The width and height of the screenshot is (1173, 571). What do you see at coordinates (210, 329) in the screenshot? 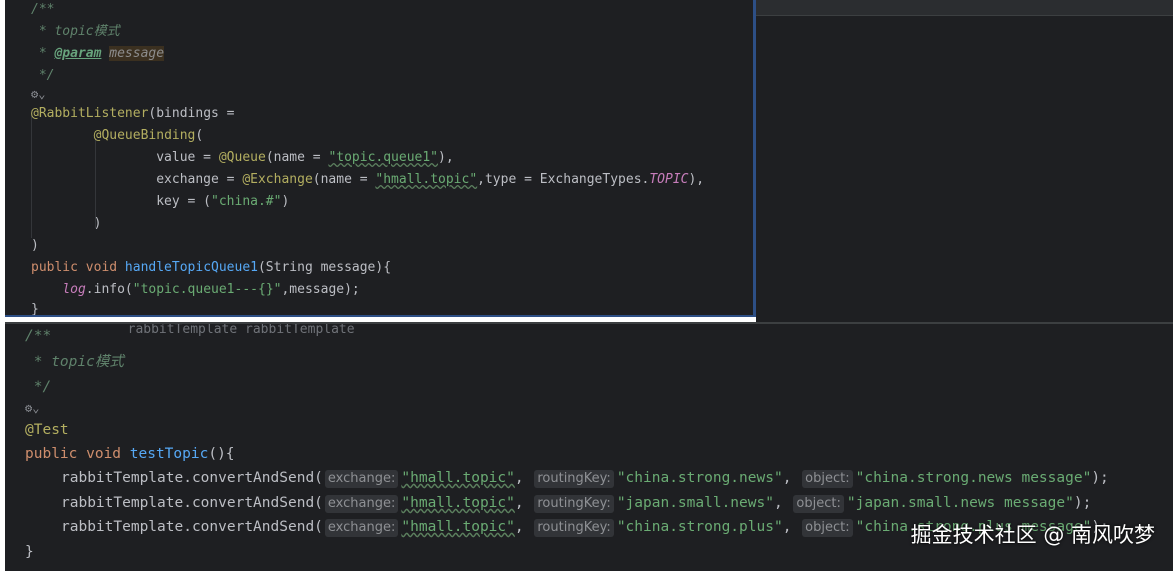
I see `ghost-line: rabbitTemplate rabbitTemplate` at bounding box center [210, 329].